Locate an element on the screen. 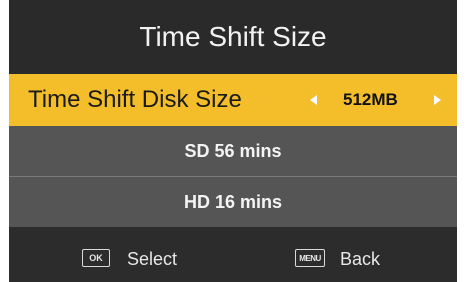 The image size is (466, 282). select-hint: Select is located at coordinates (152, 259).